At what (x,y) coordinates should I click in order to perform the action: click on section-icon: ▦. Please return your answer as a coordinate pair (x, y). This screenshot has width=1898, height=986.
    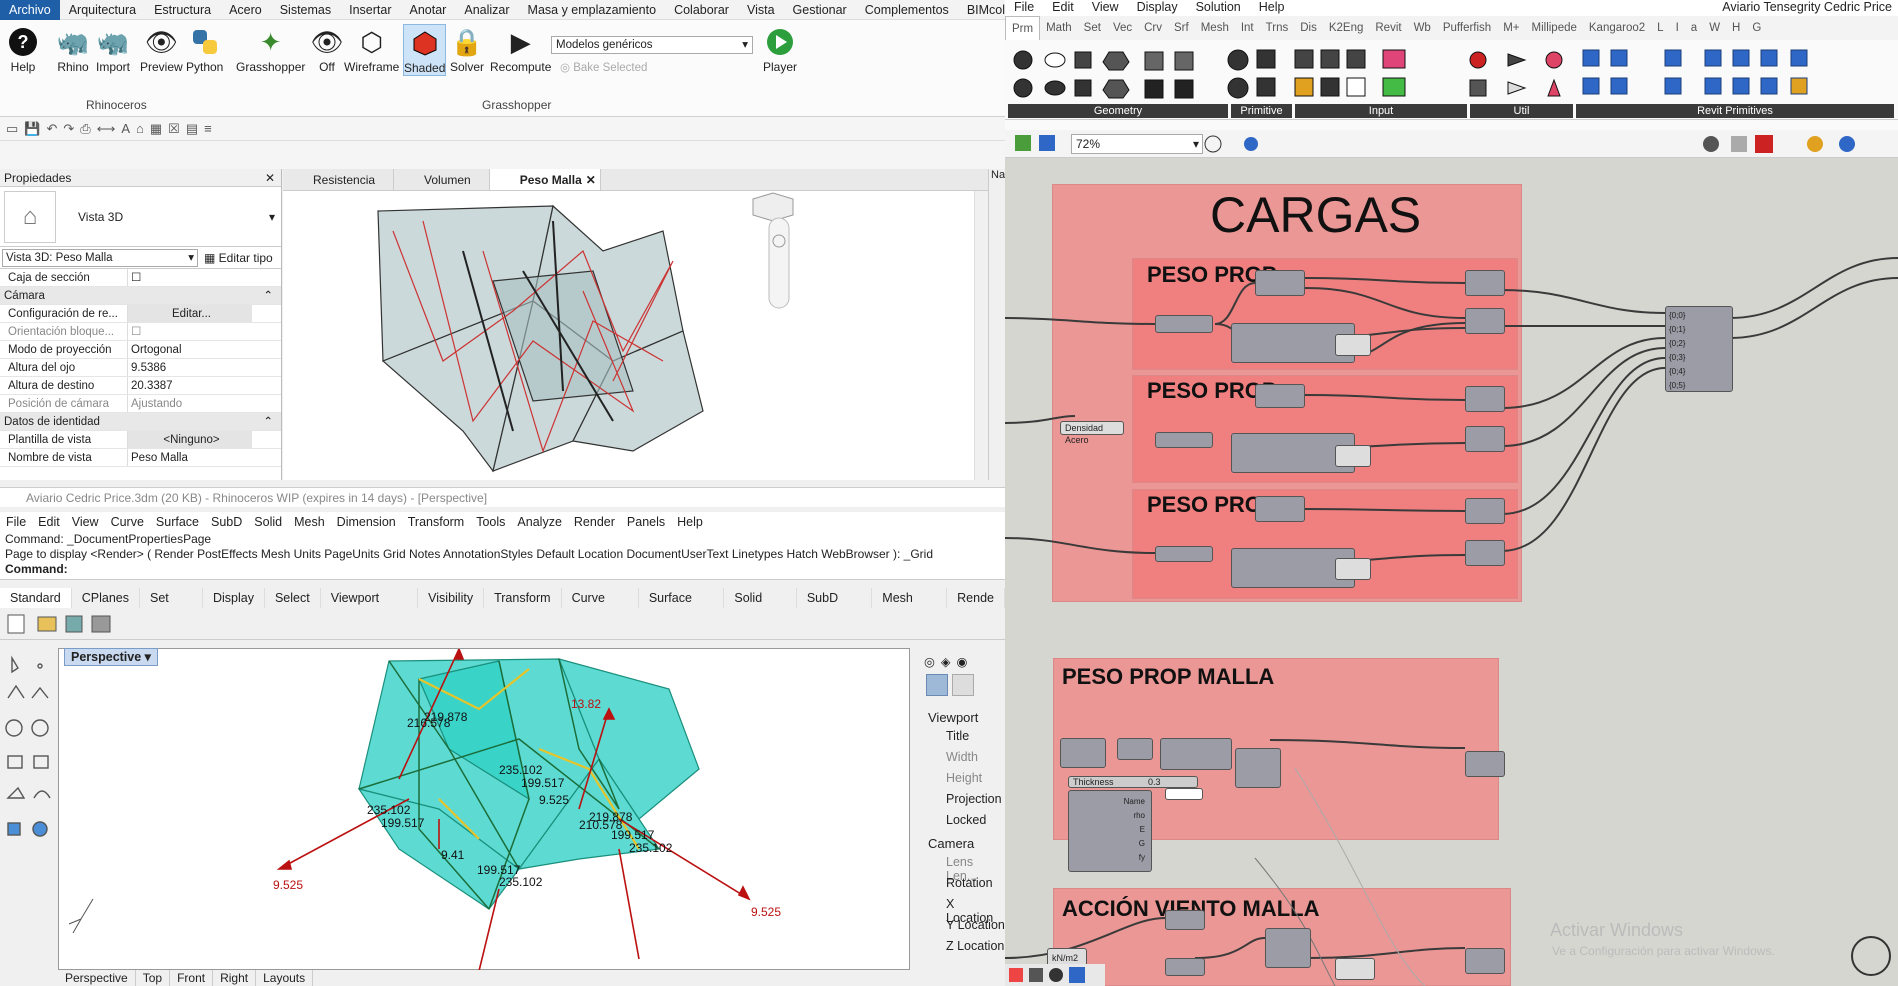
    Looking at the image, I should click on (156, 129).